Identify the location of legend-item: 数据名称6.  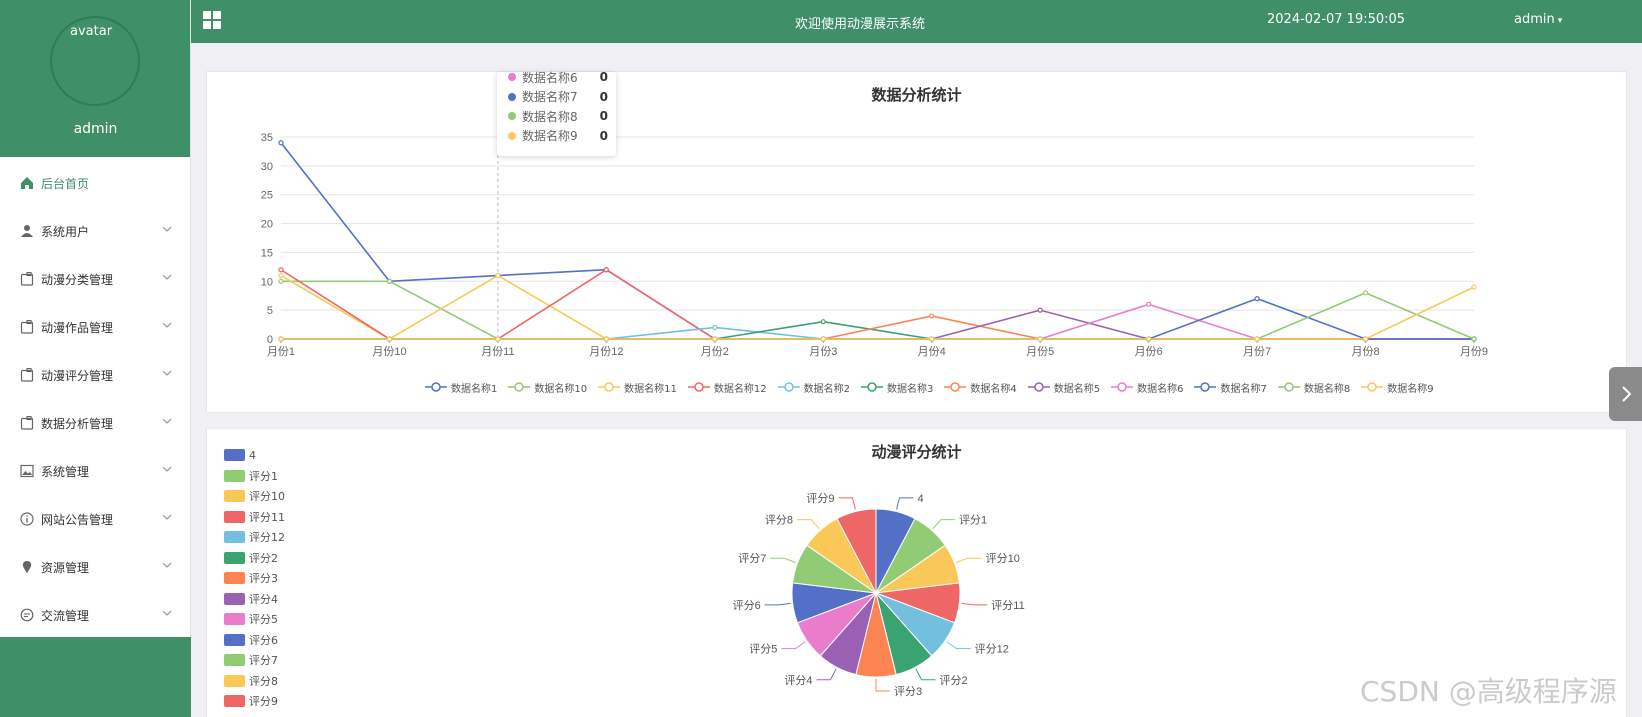
(1147, 387).